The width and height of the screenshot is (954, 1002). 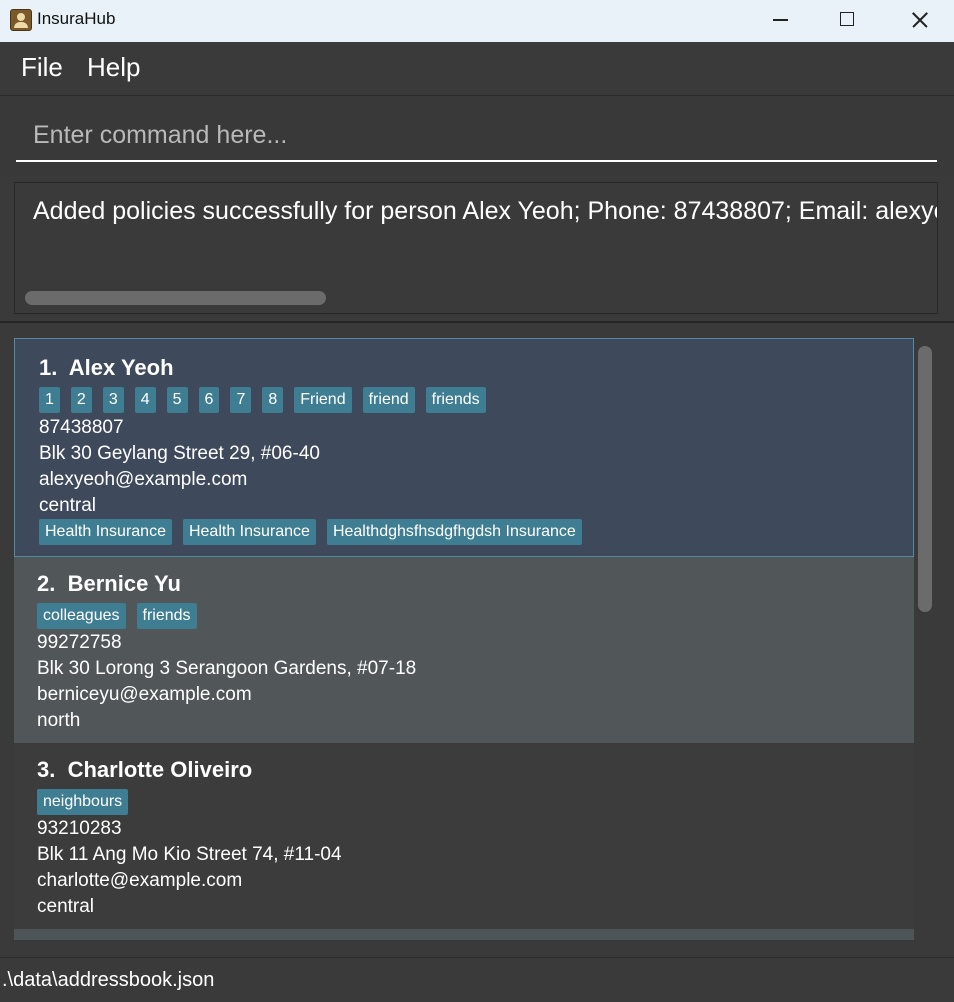 I want to click on tag-list: colleagues friends, so click(x=117, y=616).